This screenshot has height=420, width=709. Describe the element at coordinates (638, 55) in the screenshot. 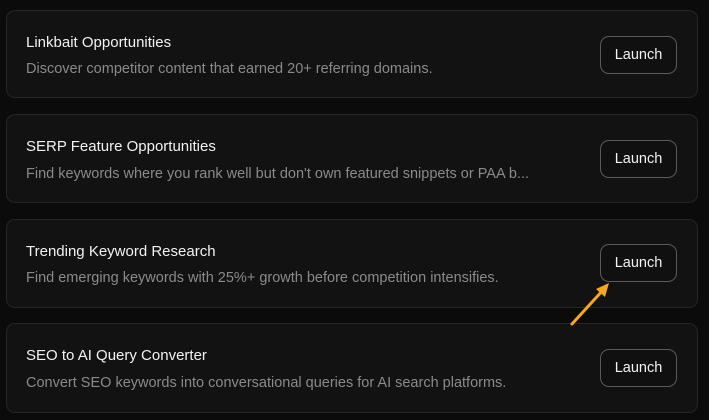

I see `launch-button-linkbait-opportunities: Launch` at that location.